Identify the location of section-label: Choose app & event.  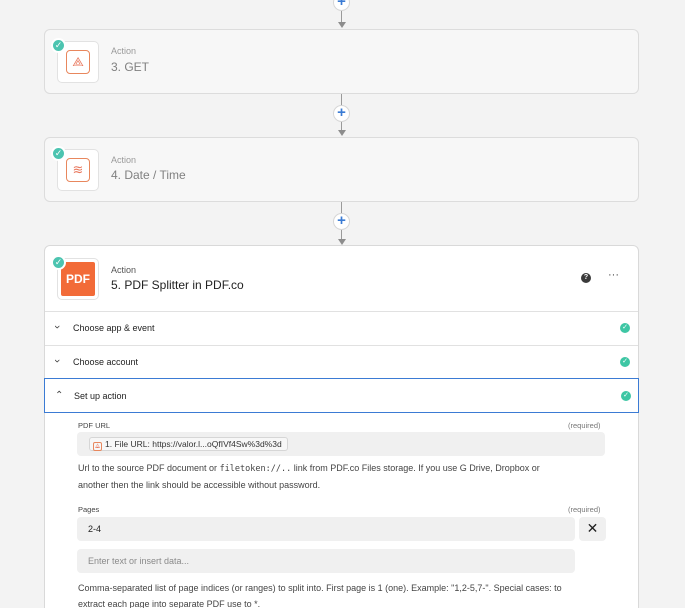
(114, 328).